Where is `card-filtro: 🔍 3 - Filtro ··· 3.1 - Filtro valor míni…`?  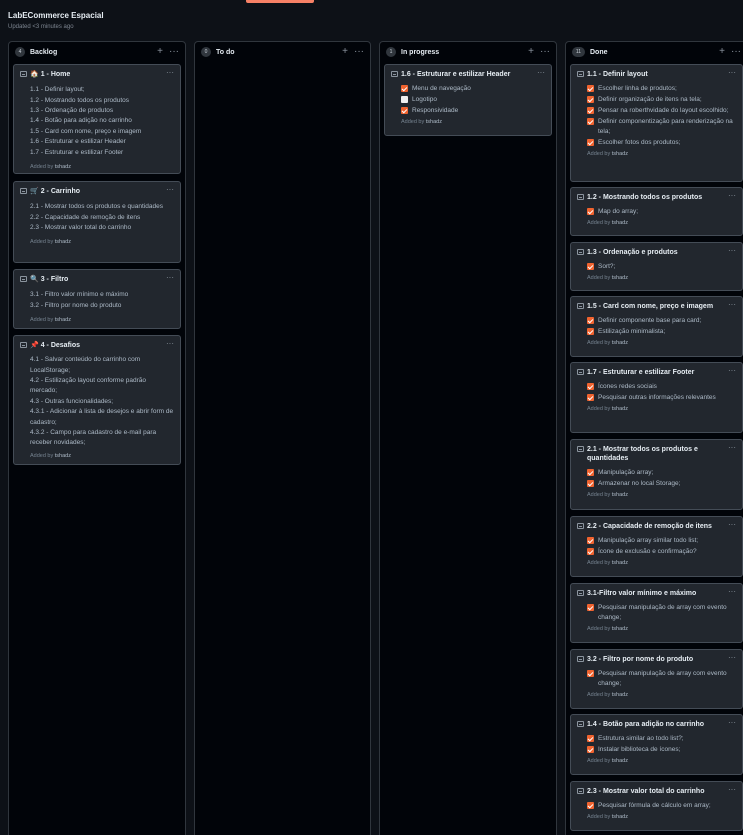
card-filtro: 🔍 3 - Filtro ··· 3.1 - Filtro valor míni… is located at coordinates (97, 299).